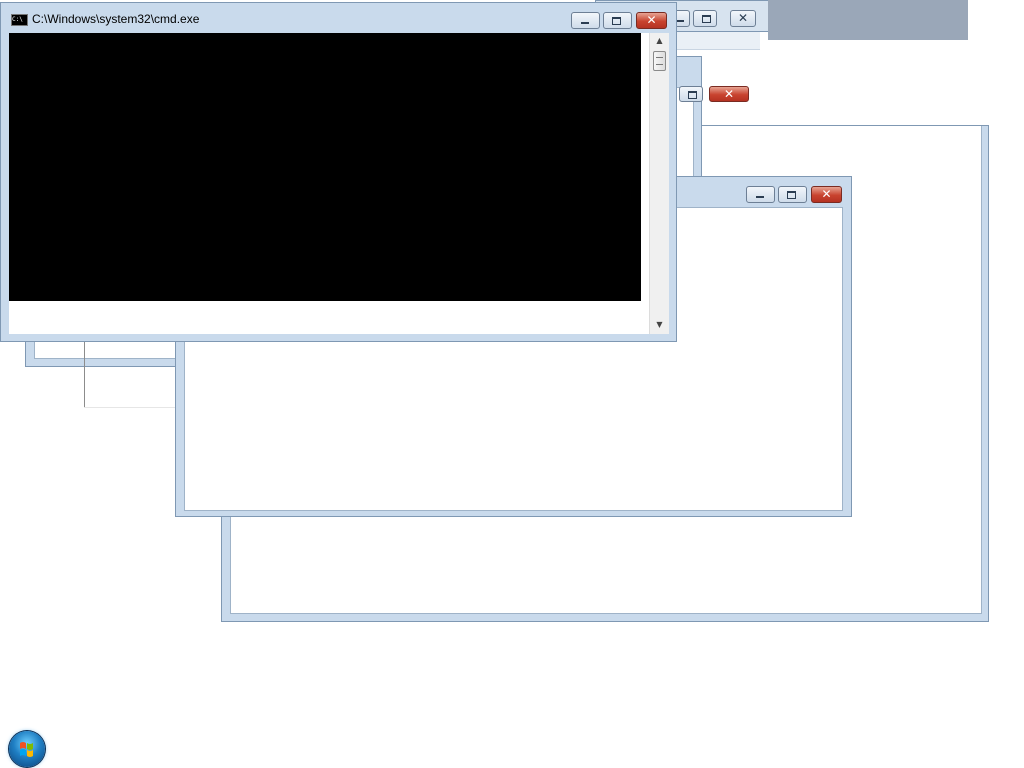 The height and width of the screenshot is (768, 1024). What do you see at coordinates (338, 17) in the screenshot?
I see `cmd-titlebar: C:\ C:\Windows\system32\cmd.exe ✕` at bounding box center [338, 17].